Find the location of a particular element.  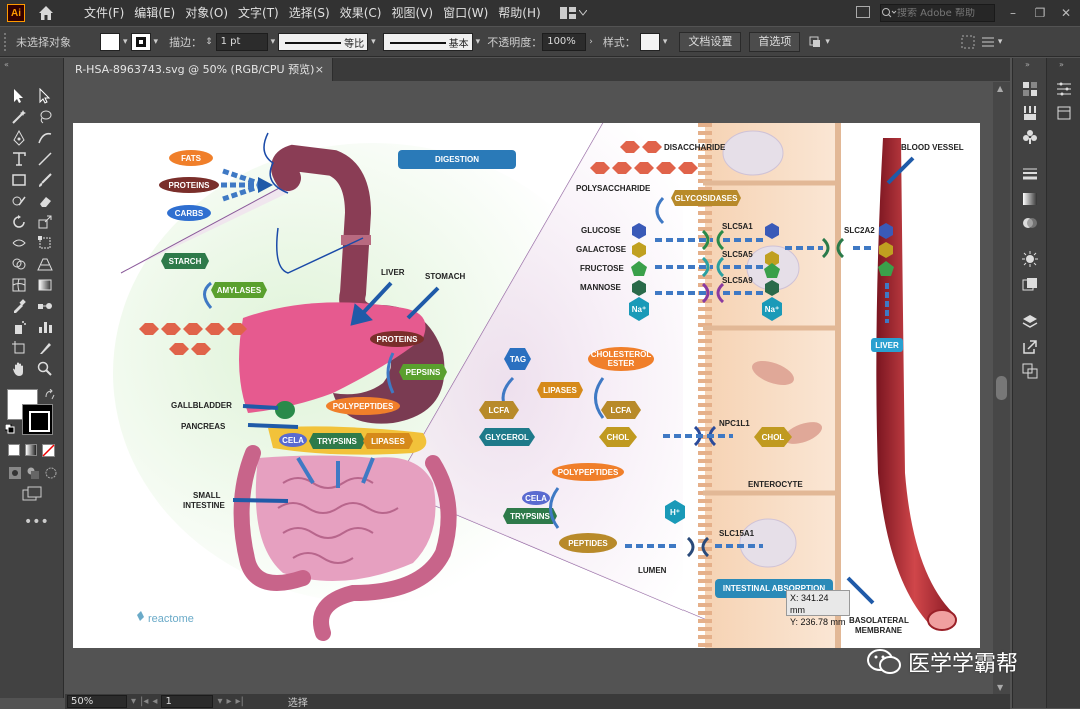

layers-icon is located at coordinates (1030, 321).